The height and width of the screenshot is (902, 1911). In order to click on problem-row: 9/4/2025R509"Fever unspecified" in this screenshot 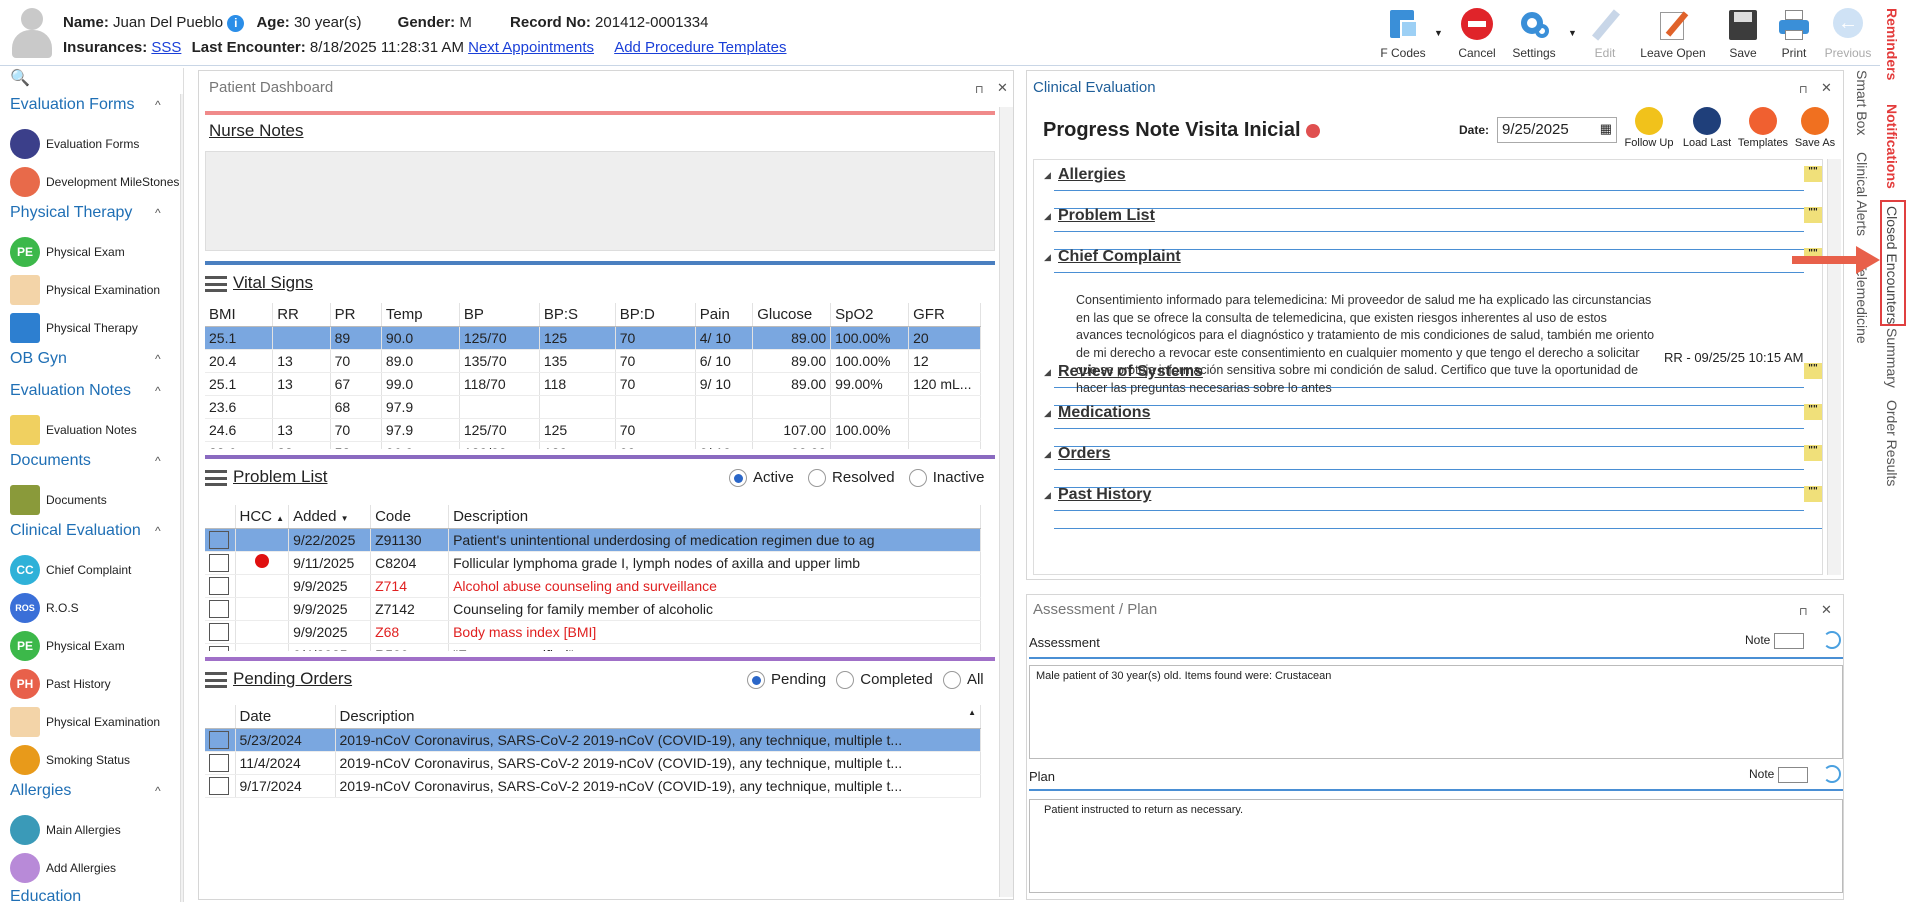, I will do `click(593, 647)`.